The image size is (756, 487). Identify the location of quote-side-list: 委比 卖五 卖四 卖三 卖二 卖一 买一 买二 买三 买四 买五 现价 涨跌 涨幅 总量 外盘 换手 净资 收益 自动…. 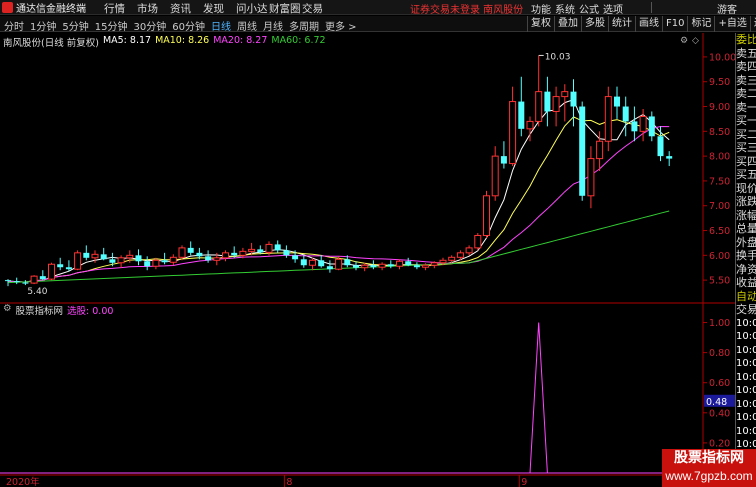
(746, 256).